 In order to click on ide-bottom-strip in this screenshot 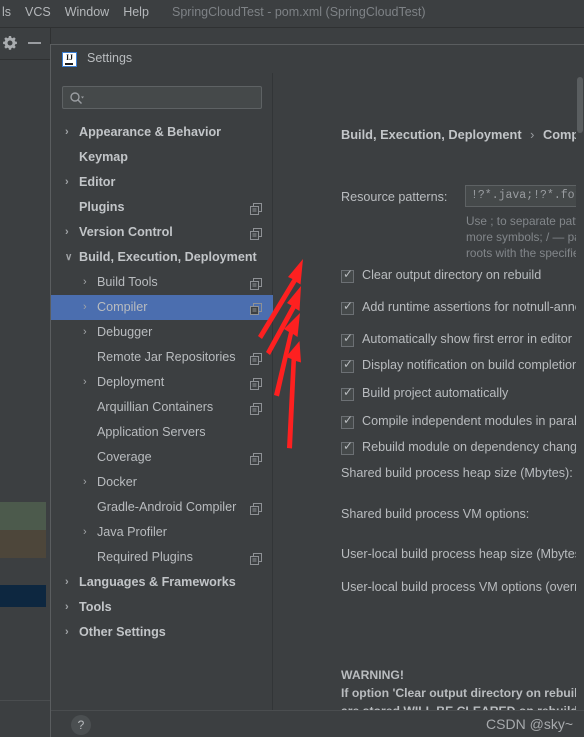, I will do `click(25, 718)`.